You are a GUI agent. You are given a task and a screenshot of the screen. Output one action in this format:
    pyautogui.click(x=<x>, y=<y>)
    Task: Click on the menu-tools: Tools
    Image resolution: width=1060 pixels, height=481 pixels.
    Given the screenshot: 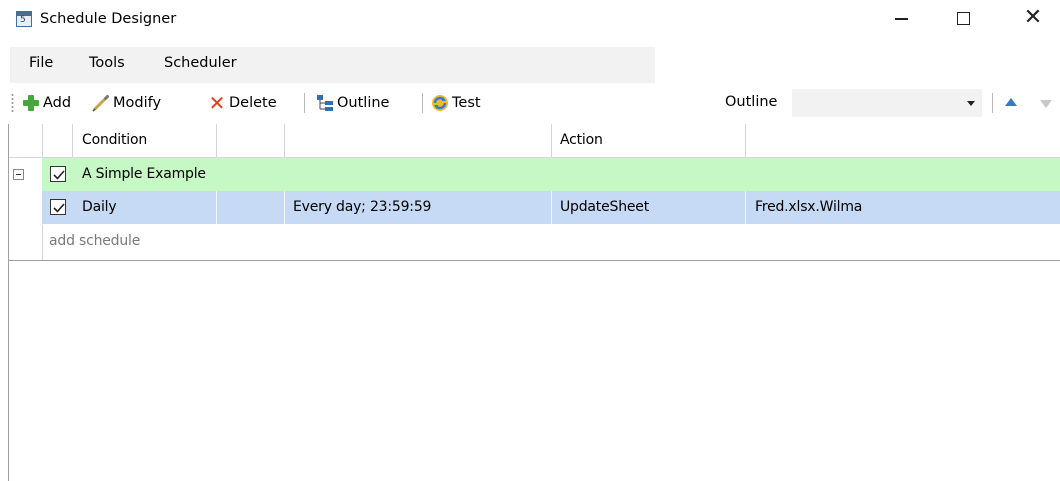 What is the action you would take?
    pyautogui.click(x=107, y=65)
    